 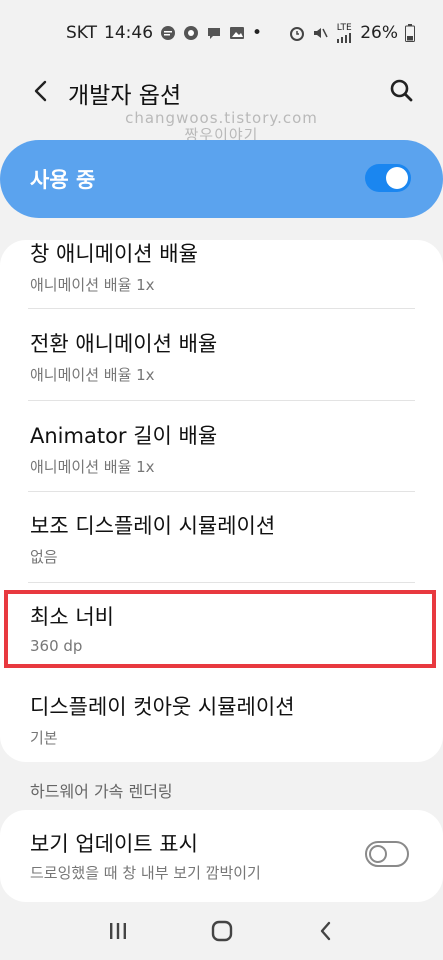 What do you see at coordinates (326, 931) in the screenshot?
I see `back-icon` at bounding box center [326, 931].